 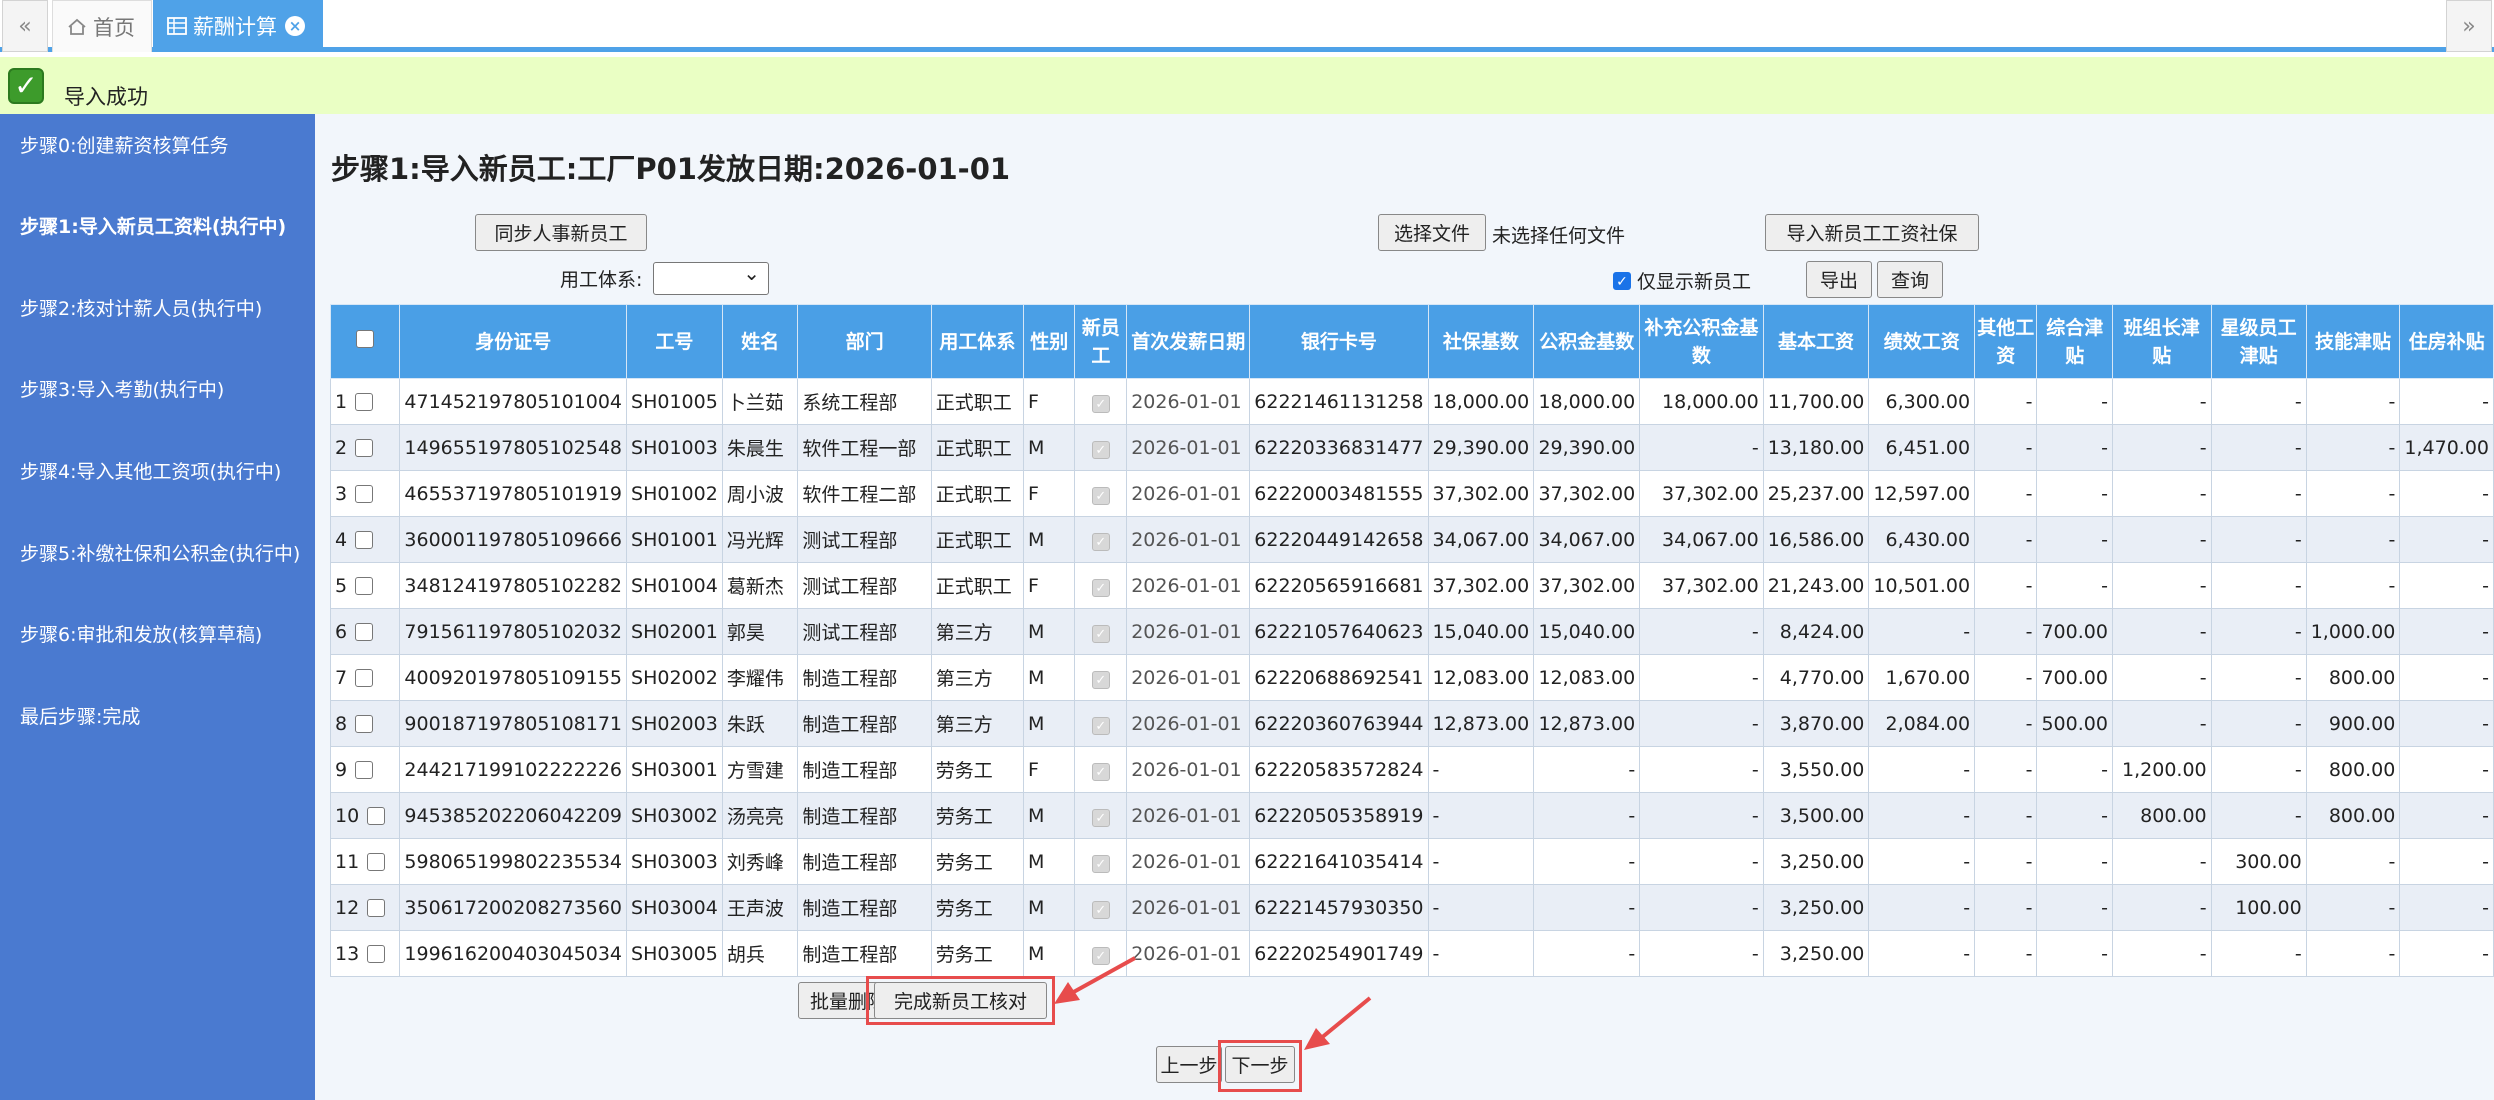 I want to click on sidebar-step-final: 最后步骤:完成, so click(x=162, y=717).